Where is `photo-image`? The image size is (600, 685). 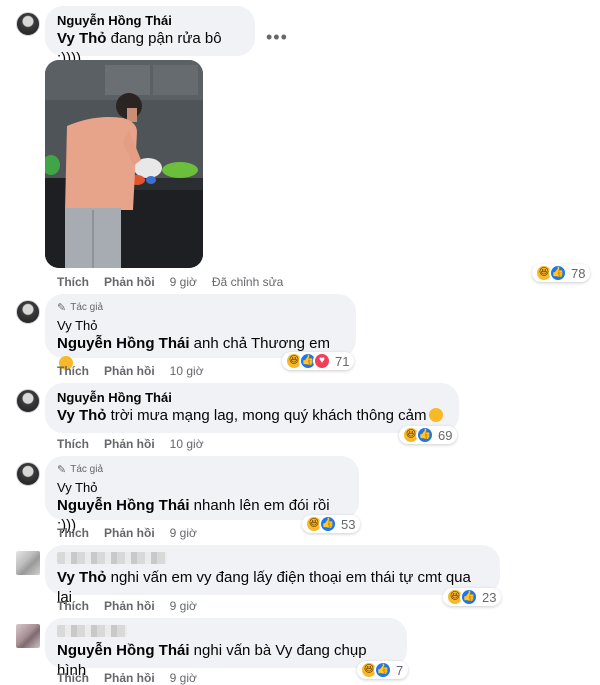
photo-image is located at coordinates (124, 164).